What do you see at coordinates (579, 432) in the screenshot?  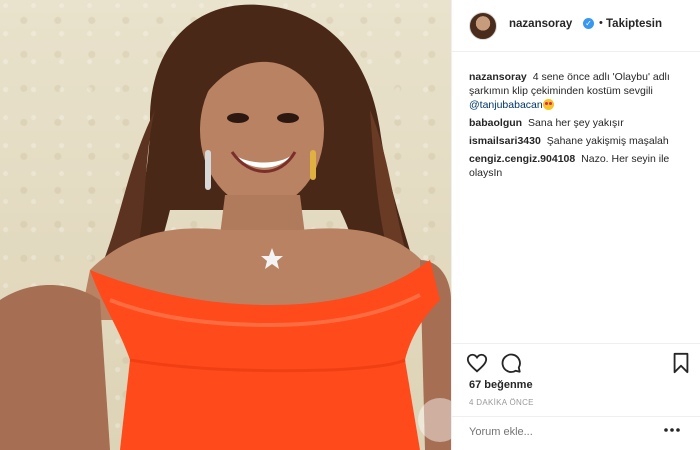 I see `add-comment-input` at bounding box center [579, 432].